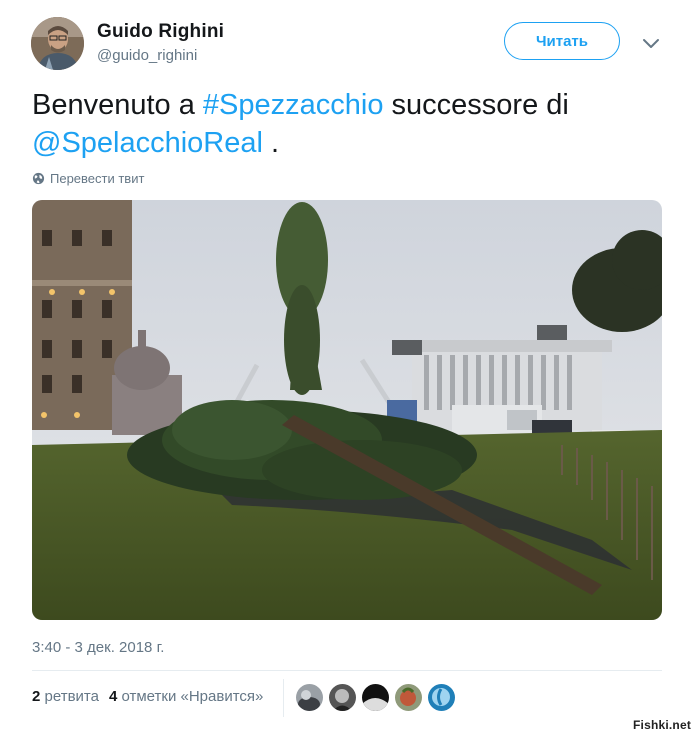  I want to click on watermark-logo: Fishki.net, so click(662, 725).